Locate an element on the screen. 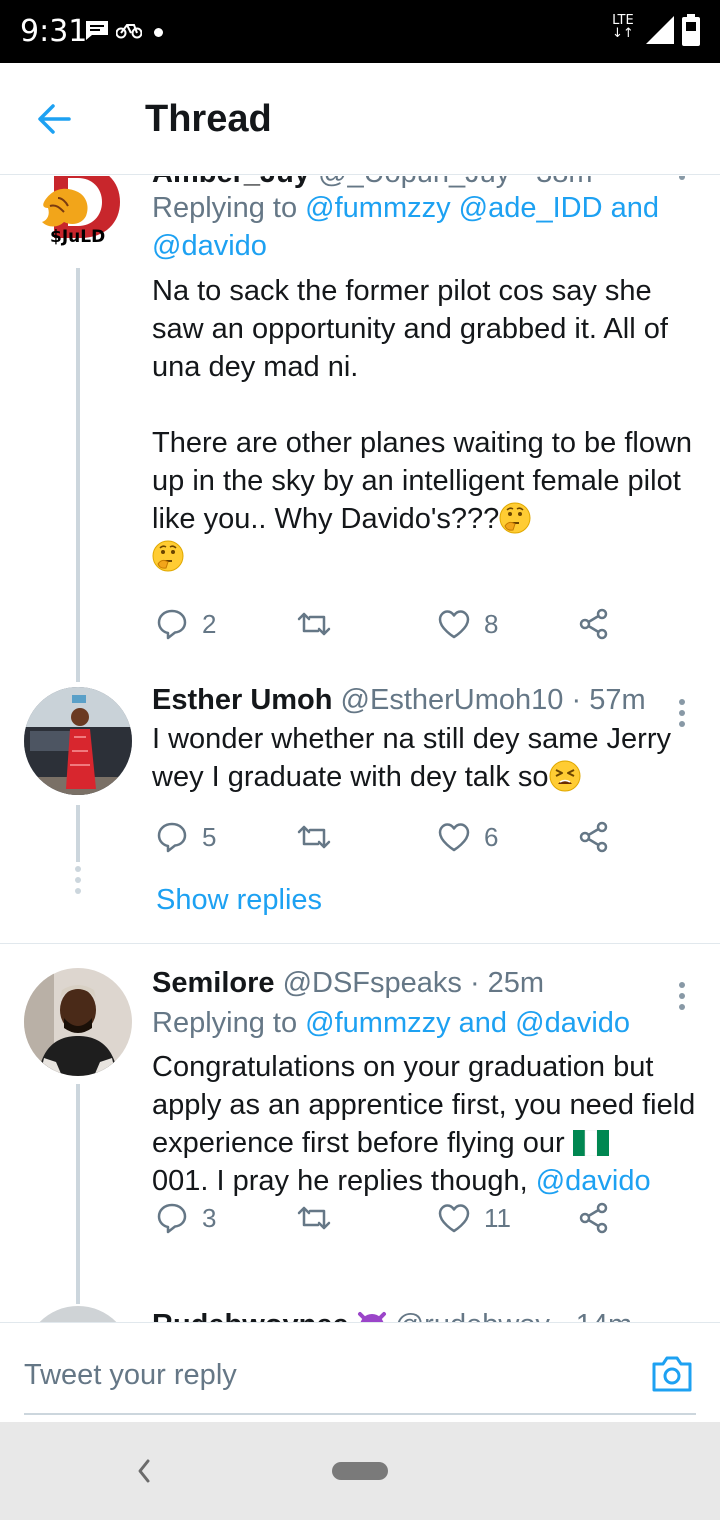  reply-button: 3 is located at coordinates (186, 1218).